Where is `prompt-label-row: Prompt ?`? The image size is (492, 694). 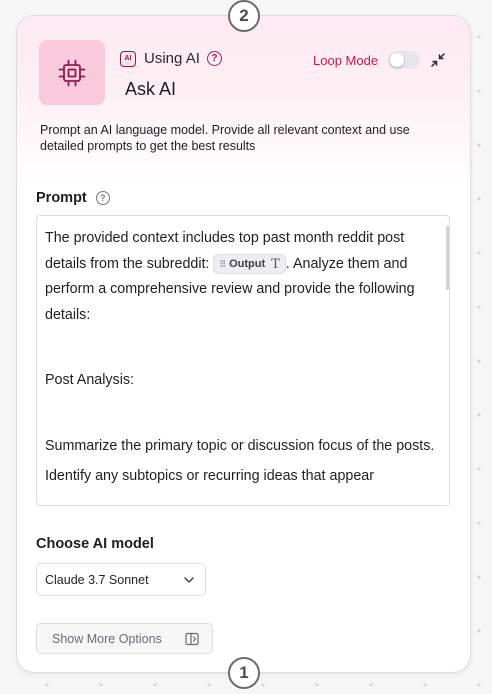 prompt-label-row: Prompt ? is located at coordinates (73, 198).